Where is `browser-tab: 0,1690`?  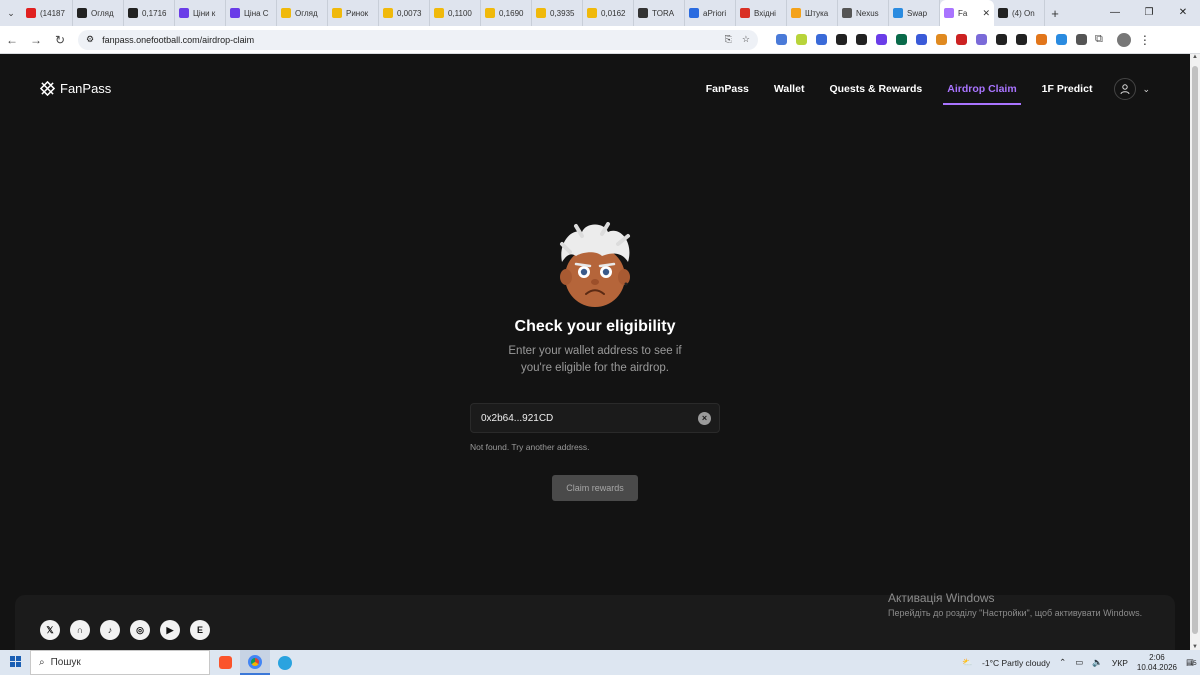 browser-tab: 0,1690 is located at coordinates (506, 13).